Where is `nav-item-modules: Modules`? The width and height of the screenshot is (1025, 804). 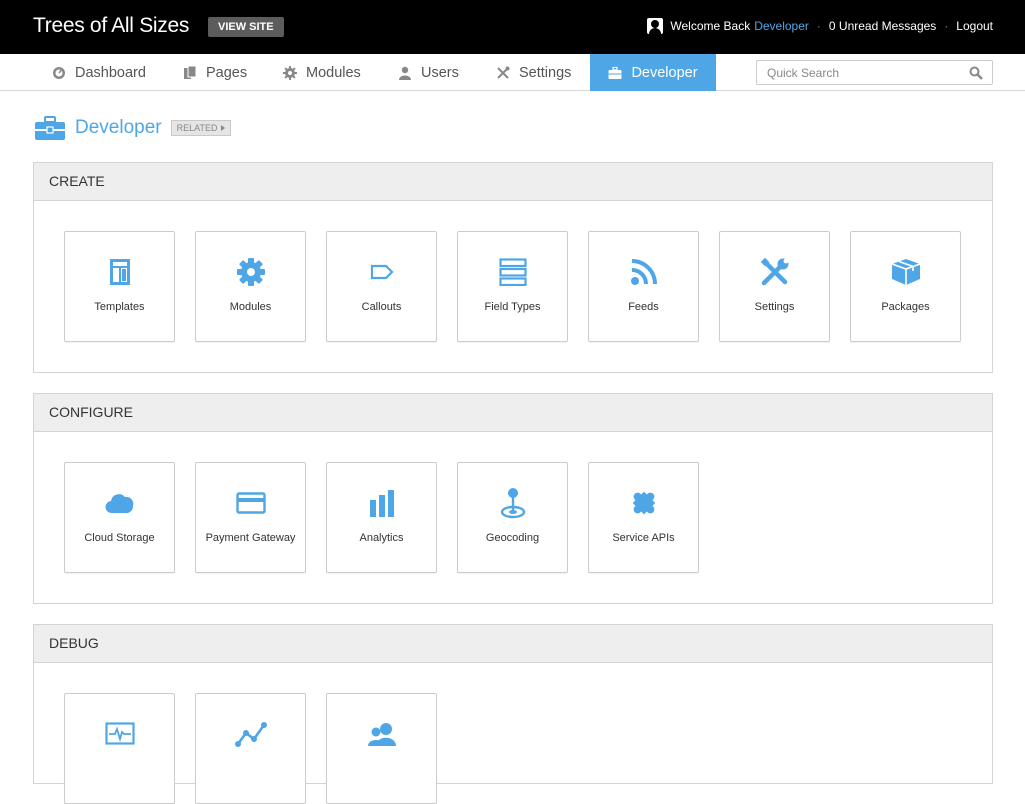
nav-item-modules: Modules is located at coordinates (322, 72).